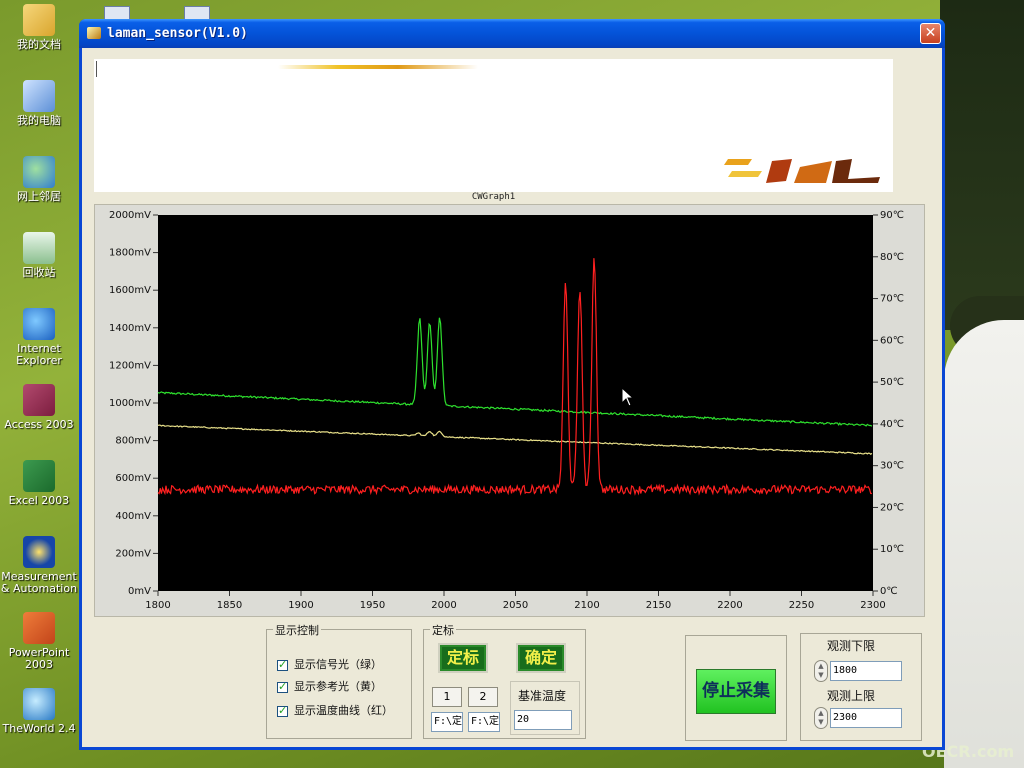 The image size is (1024, 768). What do you see at coordinates (892, 382) in the screenshot?
I see `y-right-tick-label: 50℃` at bounding box center [892, 382].